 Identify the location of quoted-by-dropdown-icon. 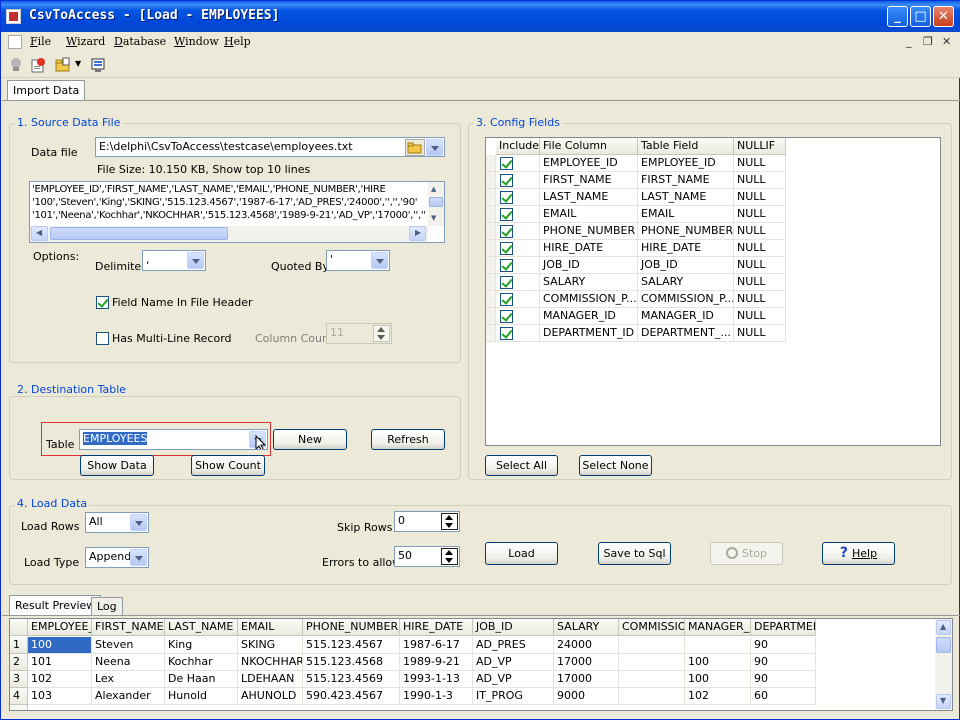
(379, 260).